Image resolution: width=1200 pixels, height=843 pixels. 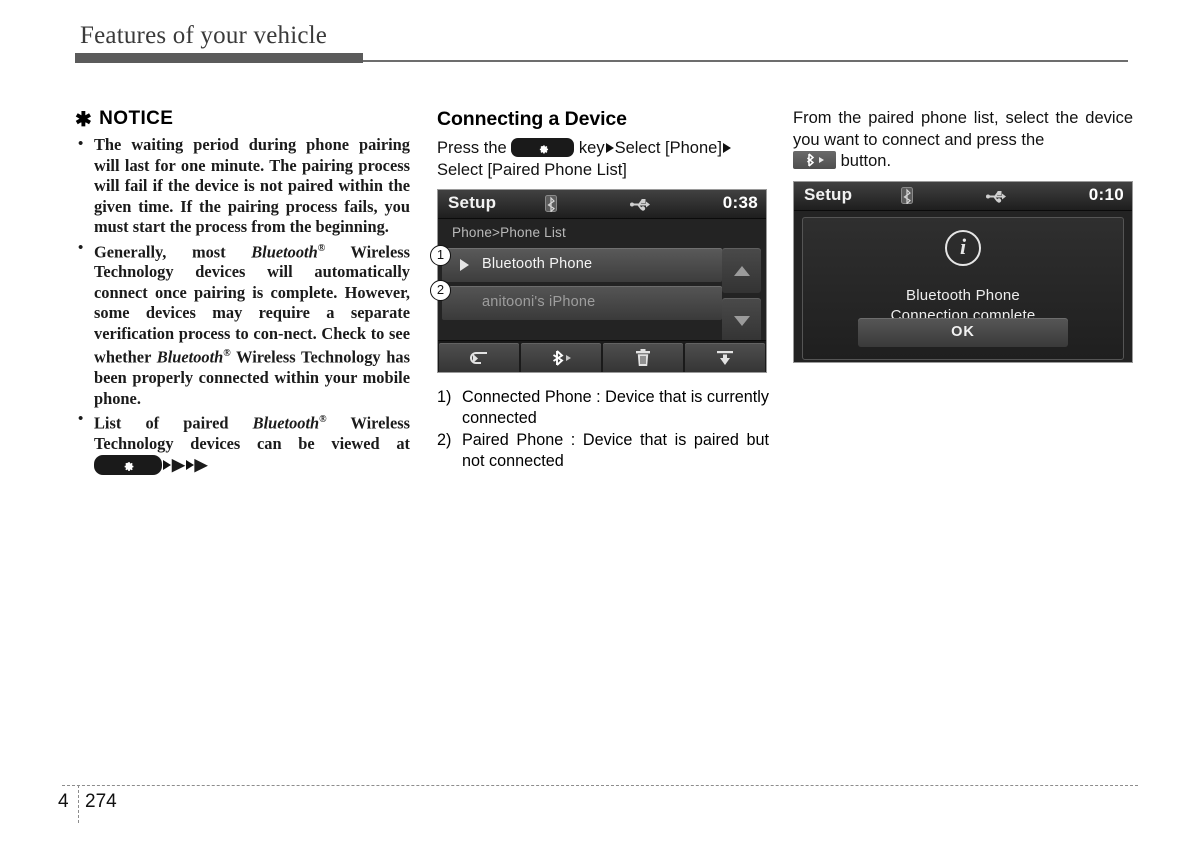 I want to click on phone-list: Bluetooth Phone anitooni's iPhone, so click(x=582, y=286).